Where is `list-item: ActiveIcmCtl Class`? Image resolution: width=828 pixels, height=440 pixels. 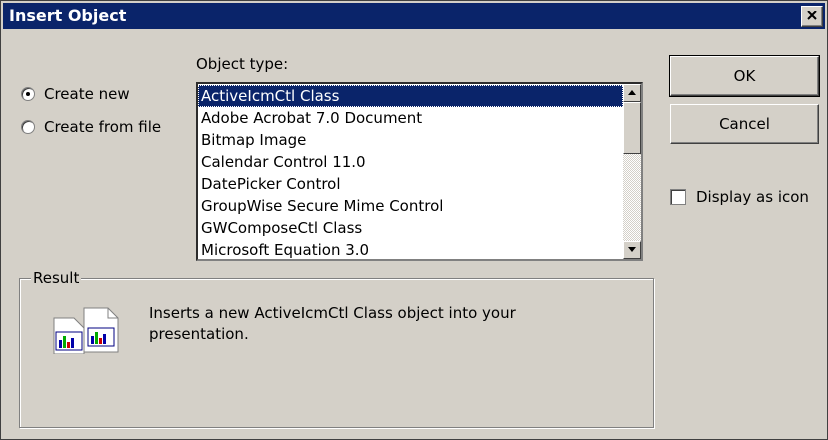
list-item: ActiveIcmCtl Class is located at coordinates (410, 96).